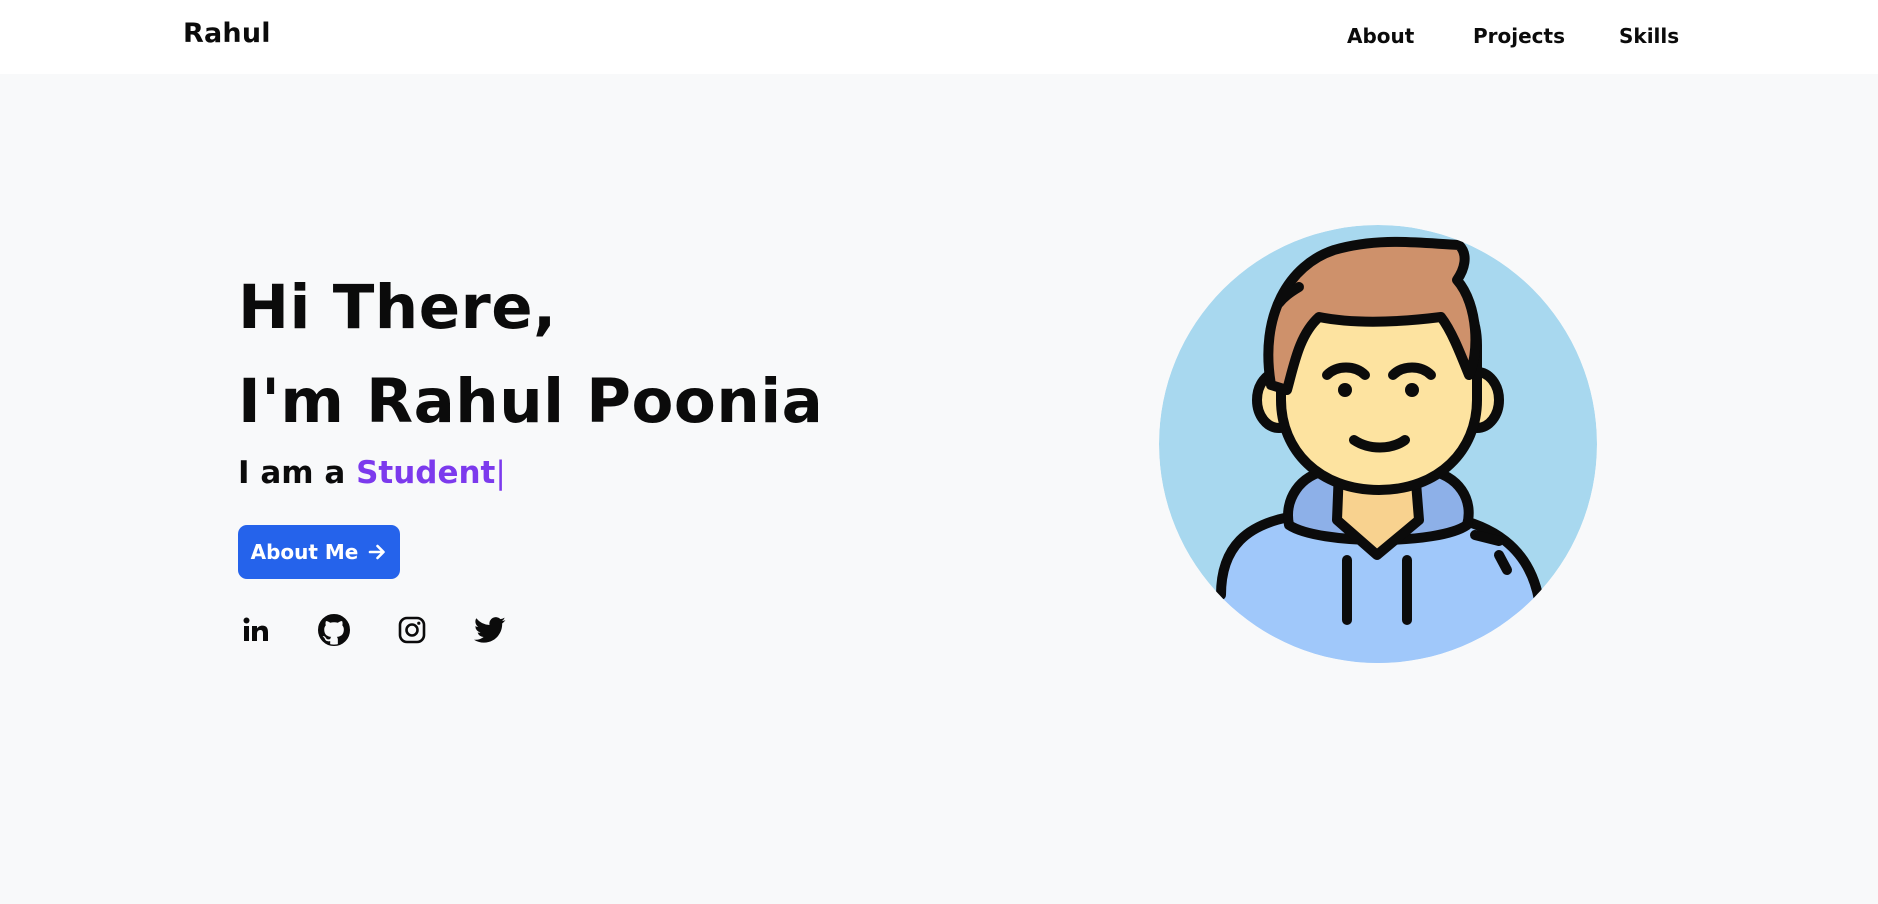 The height and width of the screenshot is (904, 1878). I want to click on nav-skills: Skills, so click(1649, 36).